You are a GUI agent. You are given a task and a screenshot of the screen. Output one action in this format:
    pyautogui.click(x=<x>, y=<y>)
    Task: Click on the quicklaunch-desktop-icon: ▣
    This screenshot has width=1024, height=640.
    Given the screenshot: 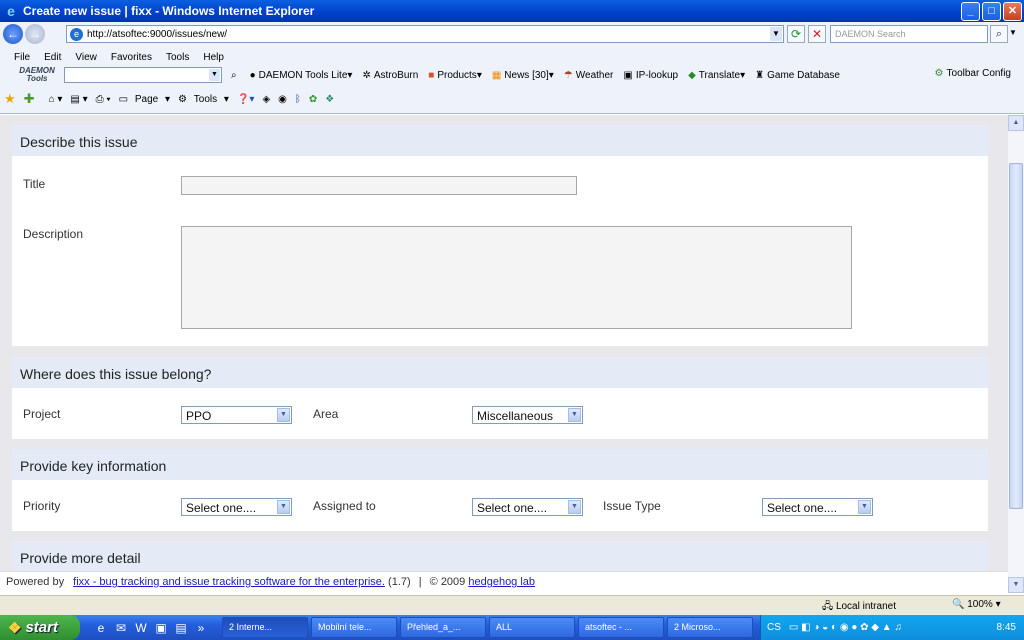 What is the action you would take?
    pyautogui.click(x=161, y=628)
    